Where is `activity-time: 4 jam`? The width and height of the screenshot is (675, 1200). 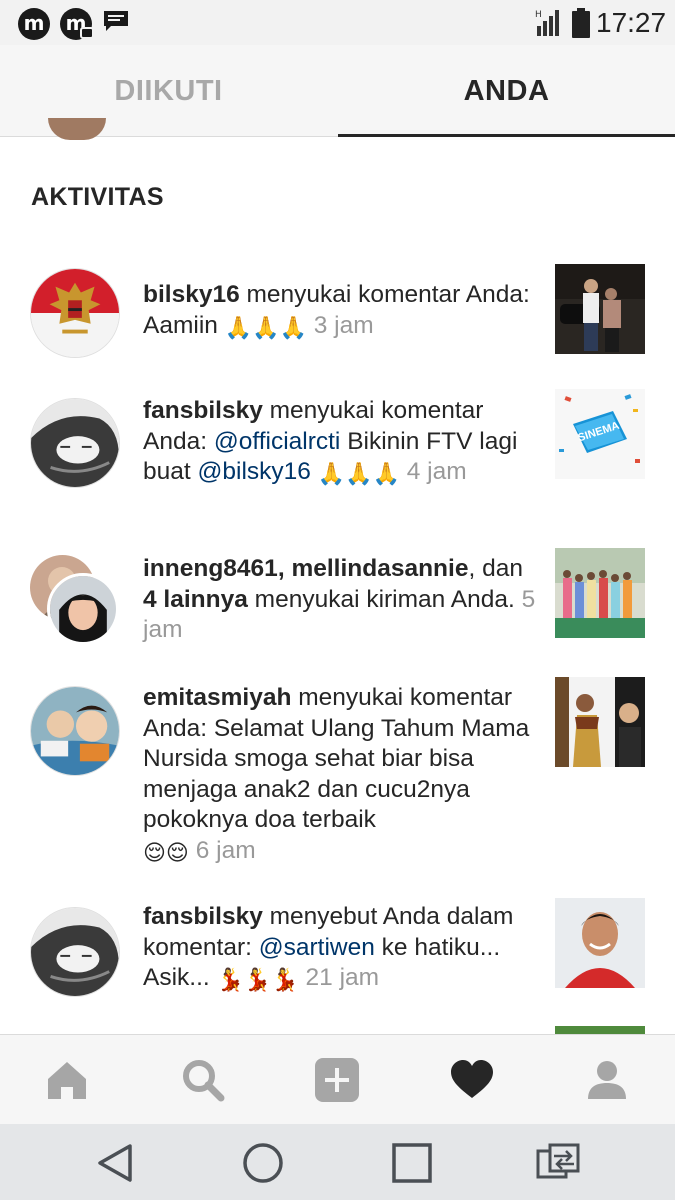 activity-time: 4 jam is located at coordinates (436, 471).